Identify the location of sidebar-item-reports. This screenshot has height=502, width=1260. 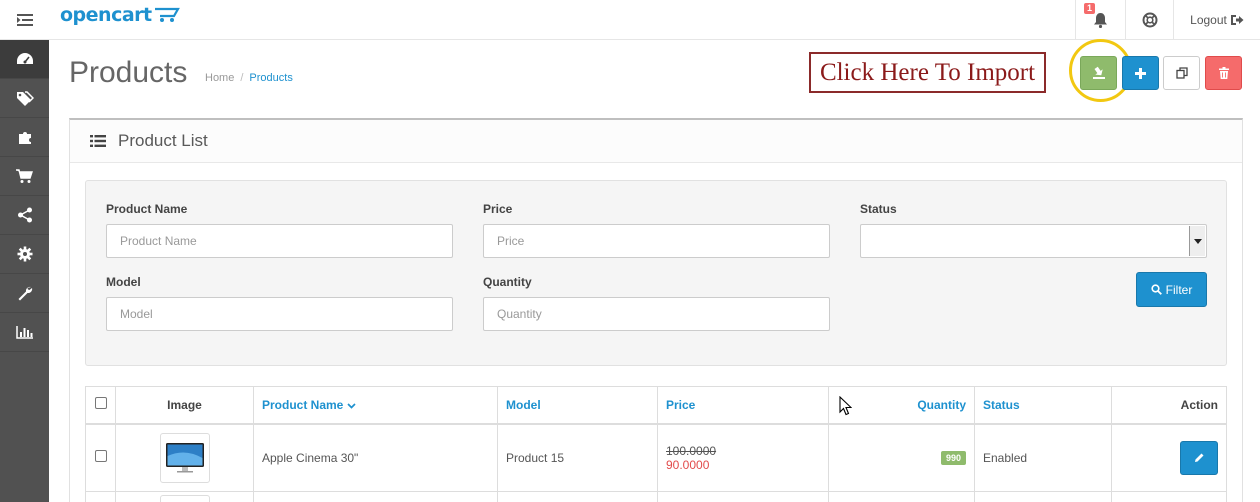
(24, 332).